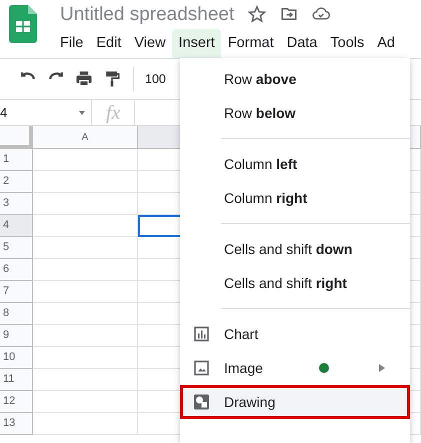 The height and width of the screenshot is (443, 421). Describe the element at coordinates (16, 248) in the screenshot. I see `row-header: 5` at that location.